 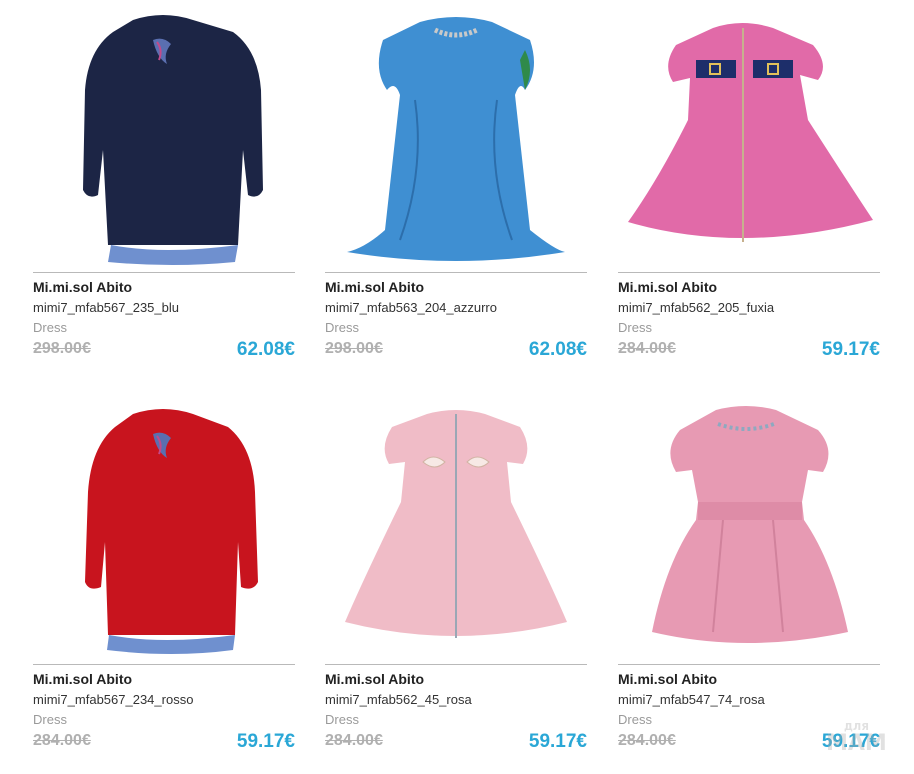 I want to click on product-sku: mimi7_mfab562_45_rosa, so click(x=398, y=699).